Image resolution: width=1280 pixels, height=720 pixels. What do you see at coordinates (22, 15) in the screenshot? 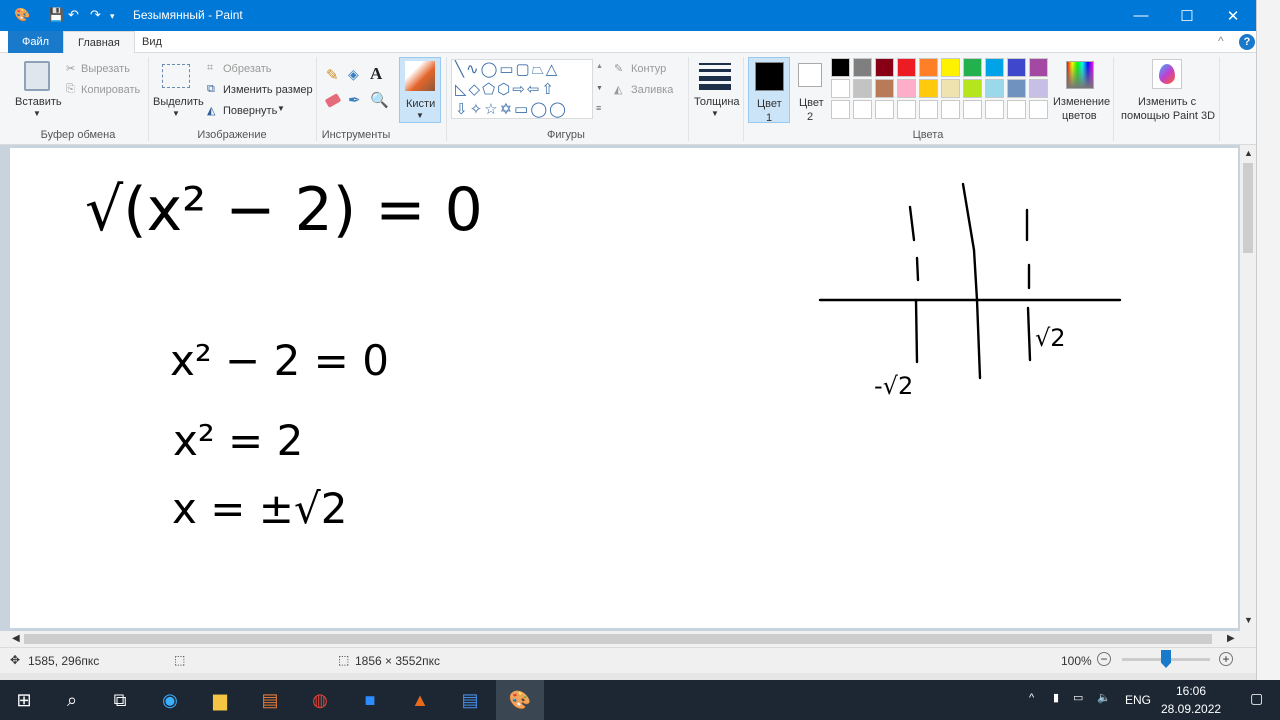
I see `paint-app-icon: 🎨` at bounding box center [22, 15].